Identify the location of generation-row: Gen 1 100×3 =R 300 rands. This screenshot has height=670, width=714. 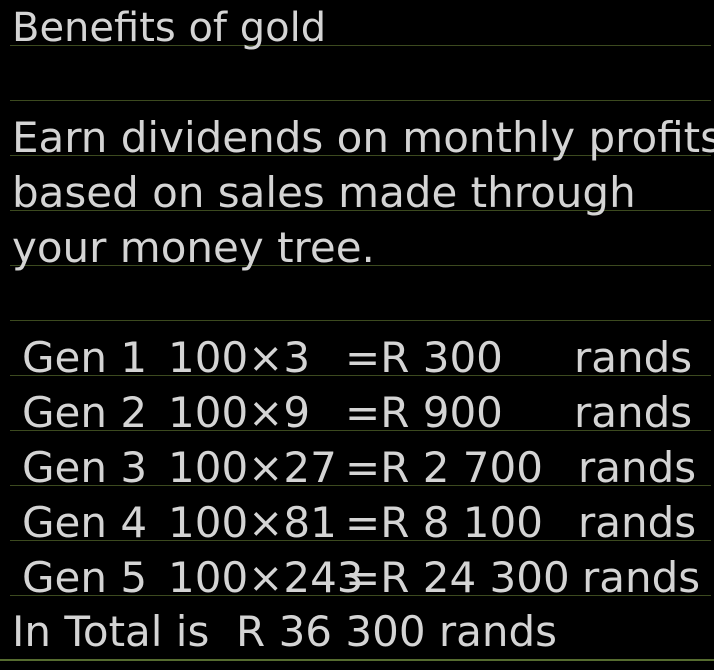
(357, 364).